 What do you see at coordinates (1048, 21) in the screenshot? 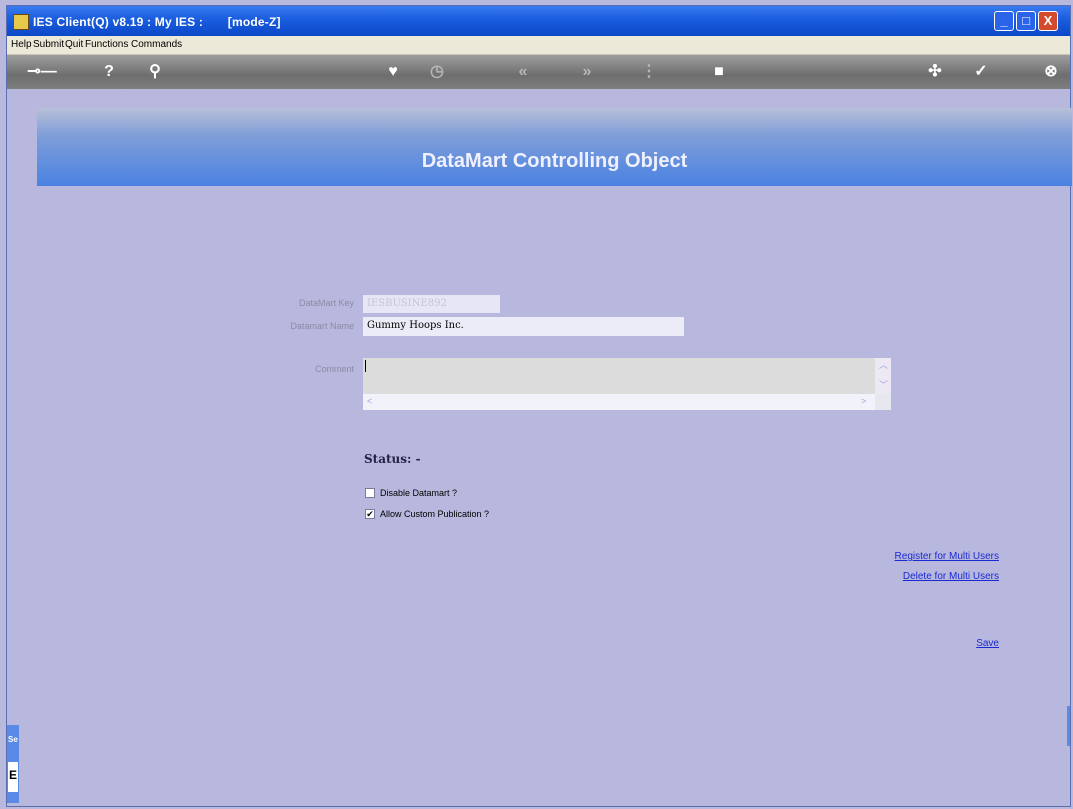
I see `close-window-button: X` at bounding box center [1048, 21].